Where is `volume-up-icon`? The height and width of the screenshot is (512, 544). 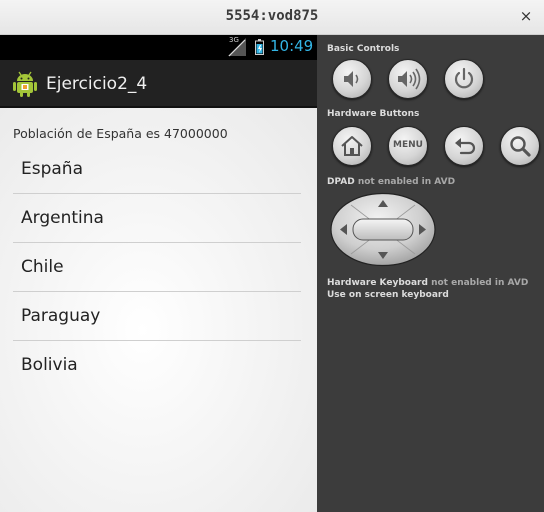 volume-up-icon is located at coordinates (409, 79).